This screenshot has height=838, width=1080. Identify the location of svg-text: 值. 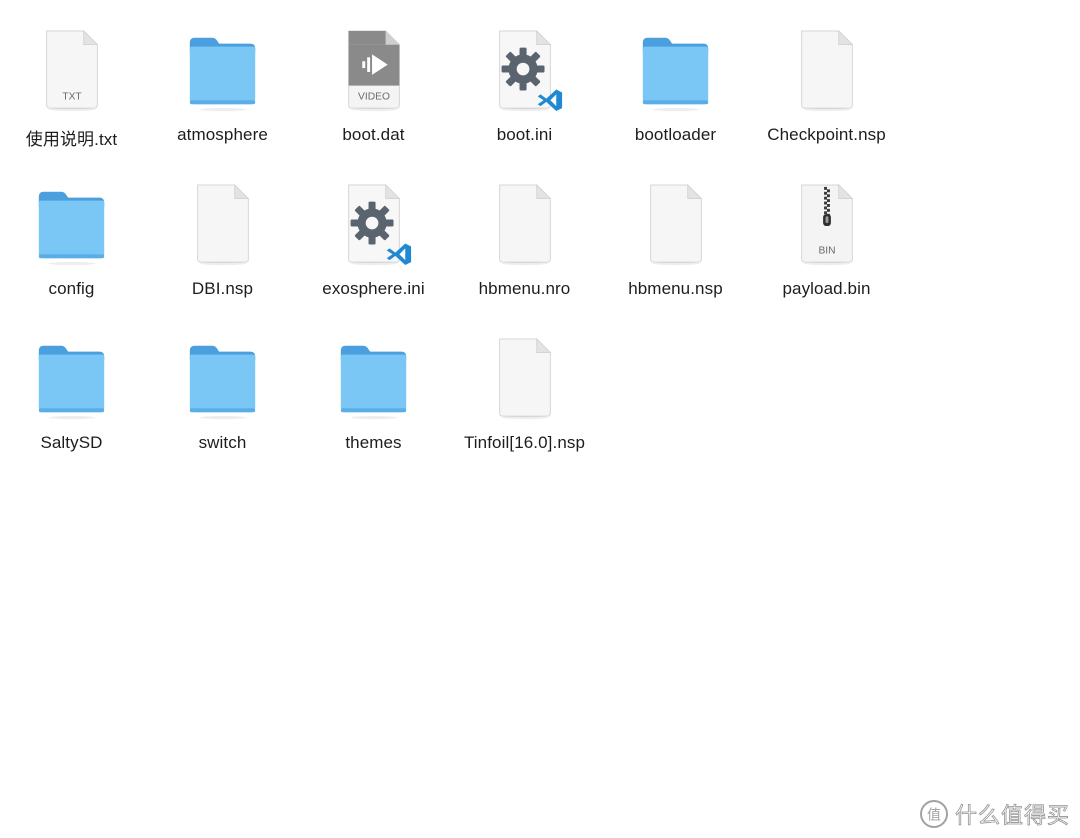
(934, 816).